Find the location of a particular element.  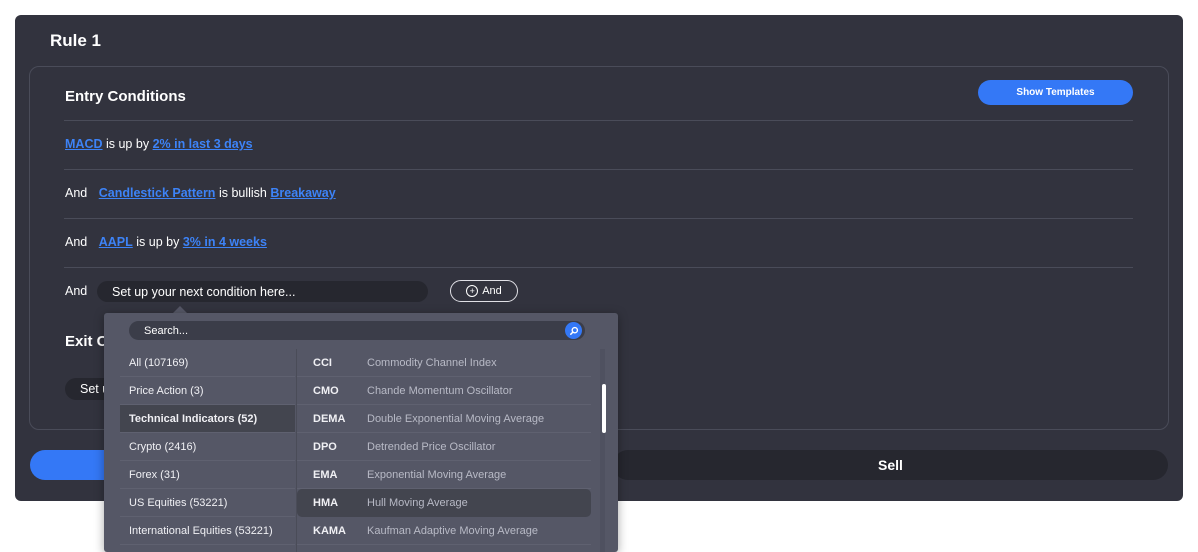

condition-indicator-link: MACD is located at coordinates (84, 144).